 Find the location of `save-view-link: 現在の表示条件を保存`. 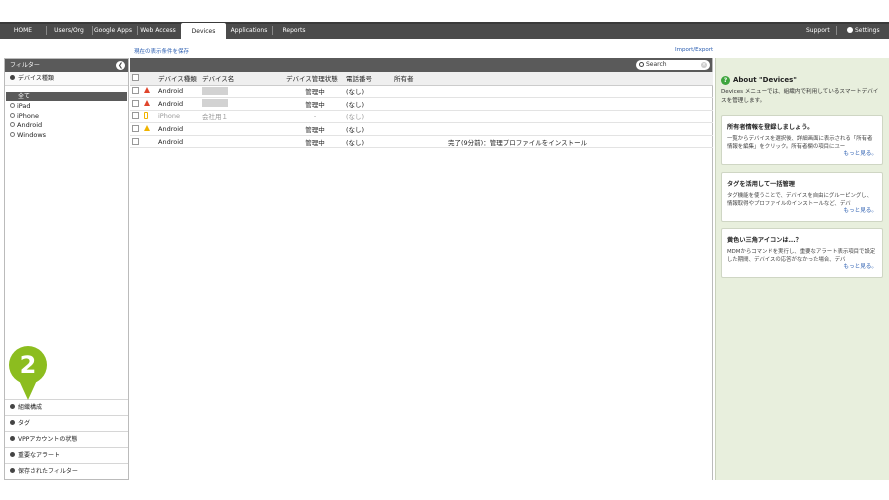

save-view-link: 現在の表示条件を保存 is located at coordinates (161, 51).